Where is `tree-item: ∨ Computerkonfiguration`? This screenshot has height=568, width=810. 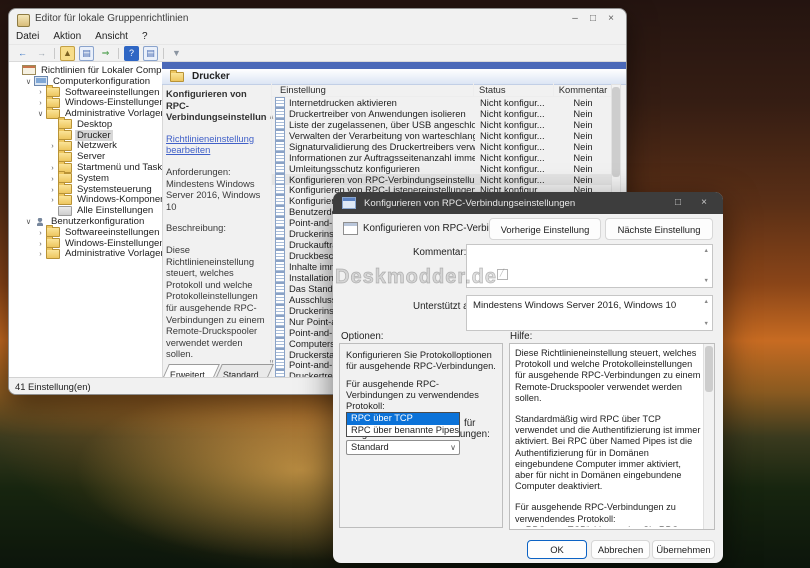
tree-item: ∨ Computerkonfiguration is located at coordinates (85, 81).